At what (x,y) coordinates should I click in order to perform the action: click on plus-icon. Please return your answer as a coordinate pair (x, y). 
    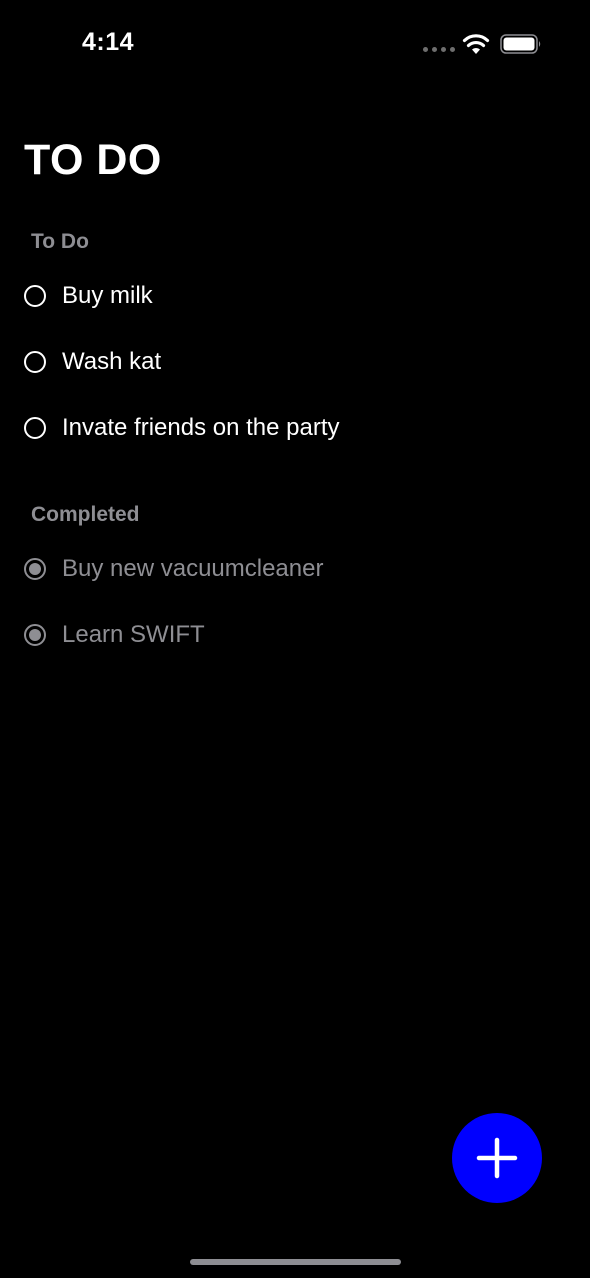
    Looking at the image, I should click on (497, 1158).